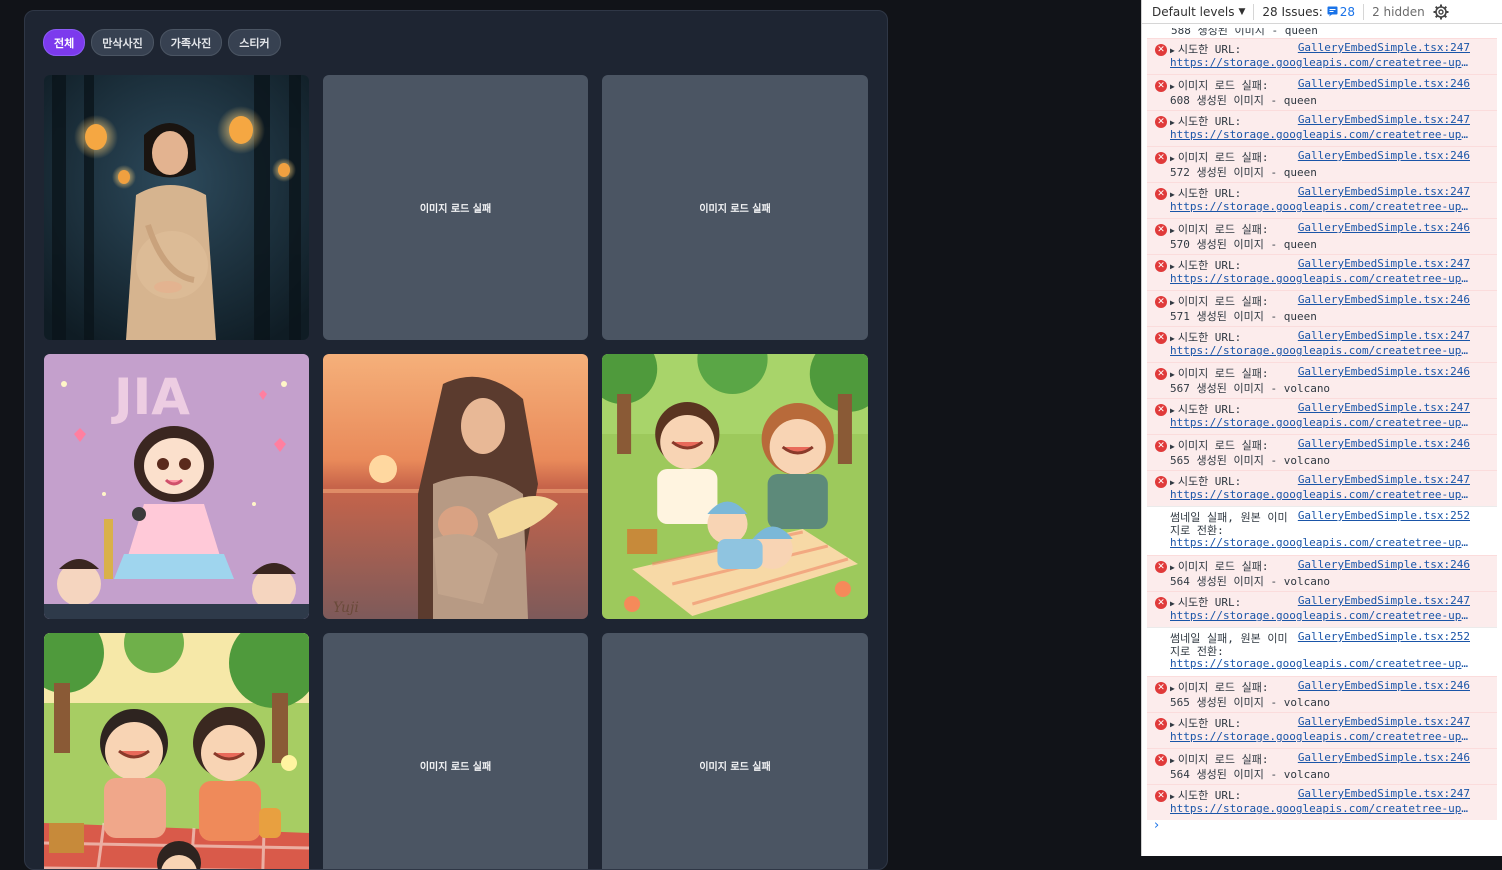 The height and width of the screenshot is (870, 1502). Describe the element at coordinates (176, 486) in the screenshot. I see `cartoon-girl-singing-jia-image: JIA` at that location.